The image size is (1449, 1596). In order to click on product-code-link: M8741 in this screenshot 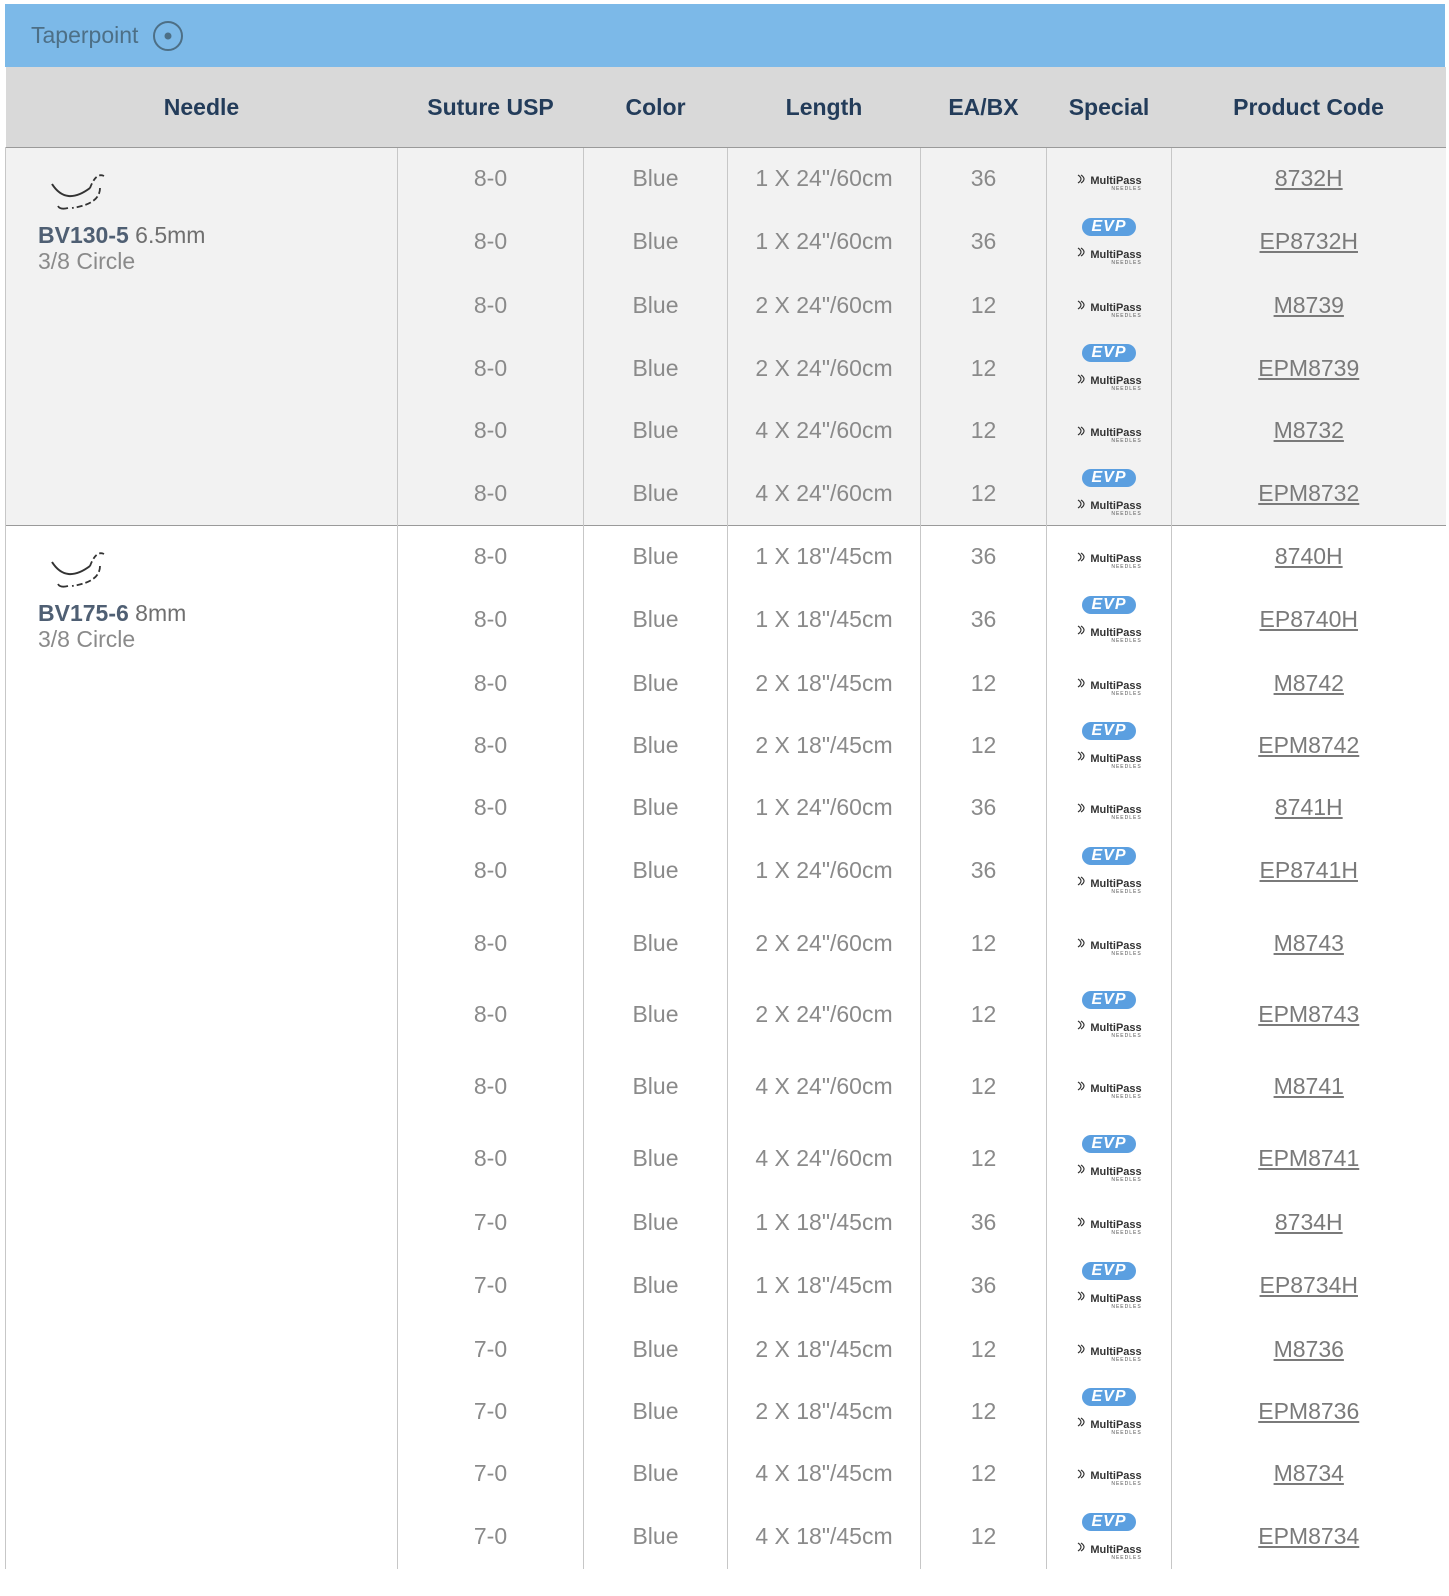, I will do `click(1309, 1086)`.